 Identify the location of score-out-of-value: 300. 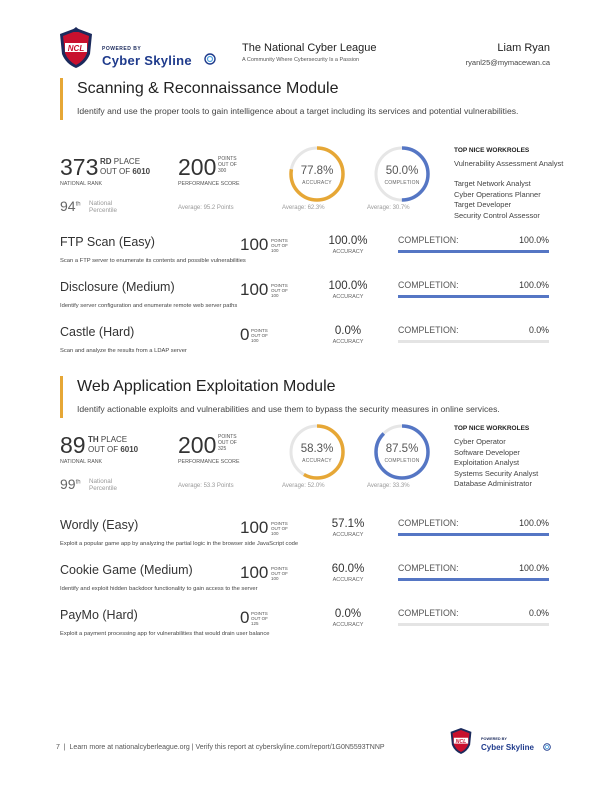
(222, 171).